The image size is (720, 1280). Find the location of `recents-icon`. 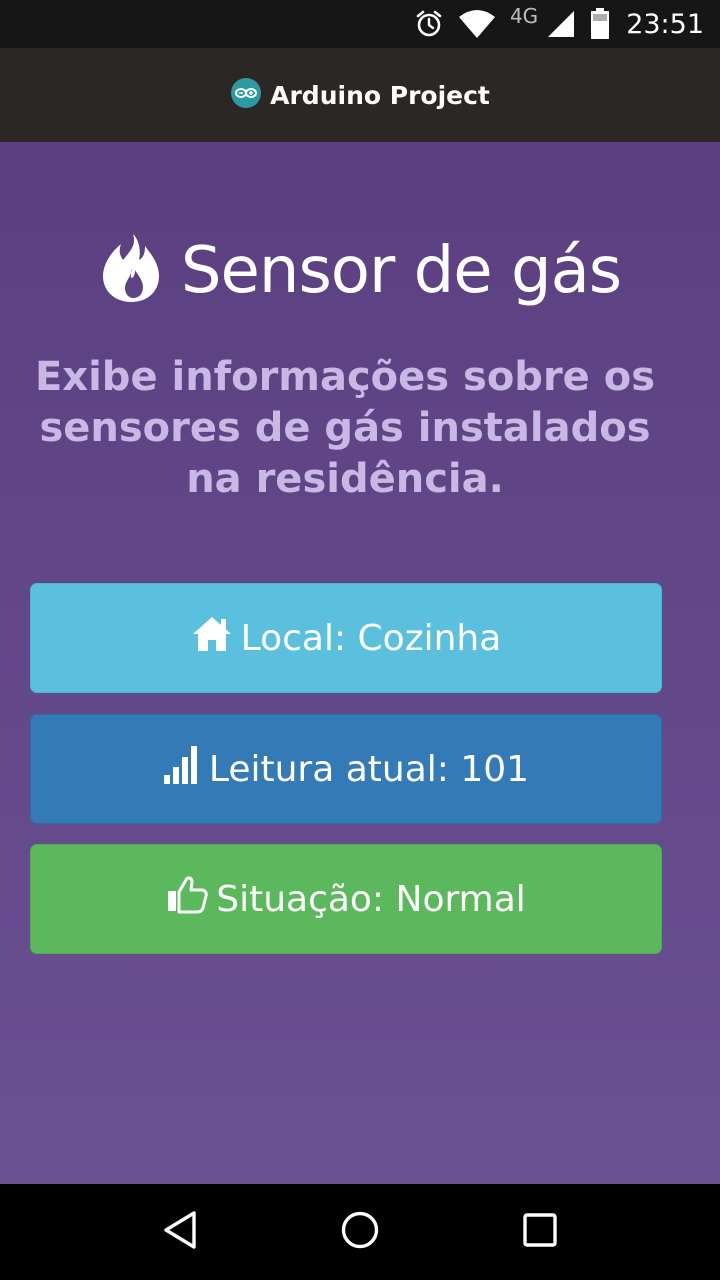

recents-icon is located at coordinates (540, 1232).